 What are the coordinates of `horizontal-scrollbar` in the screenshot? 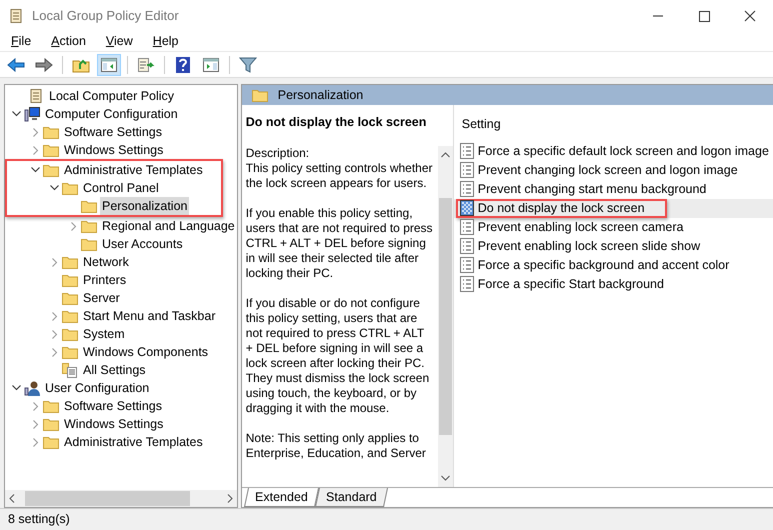 It's located at (121, 498).